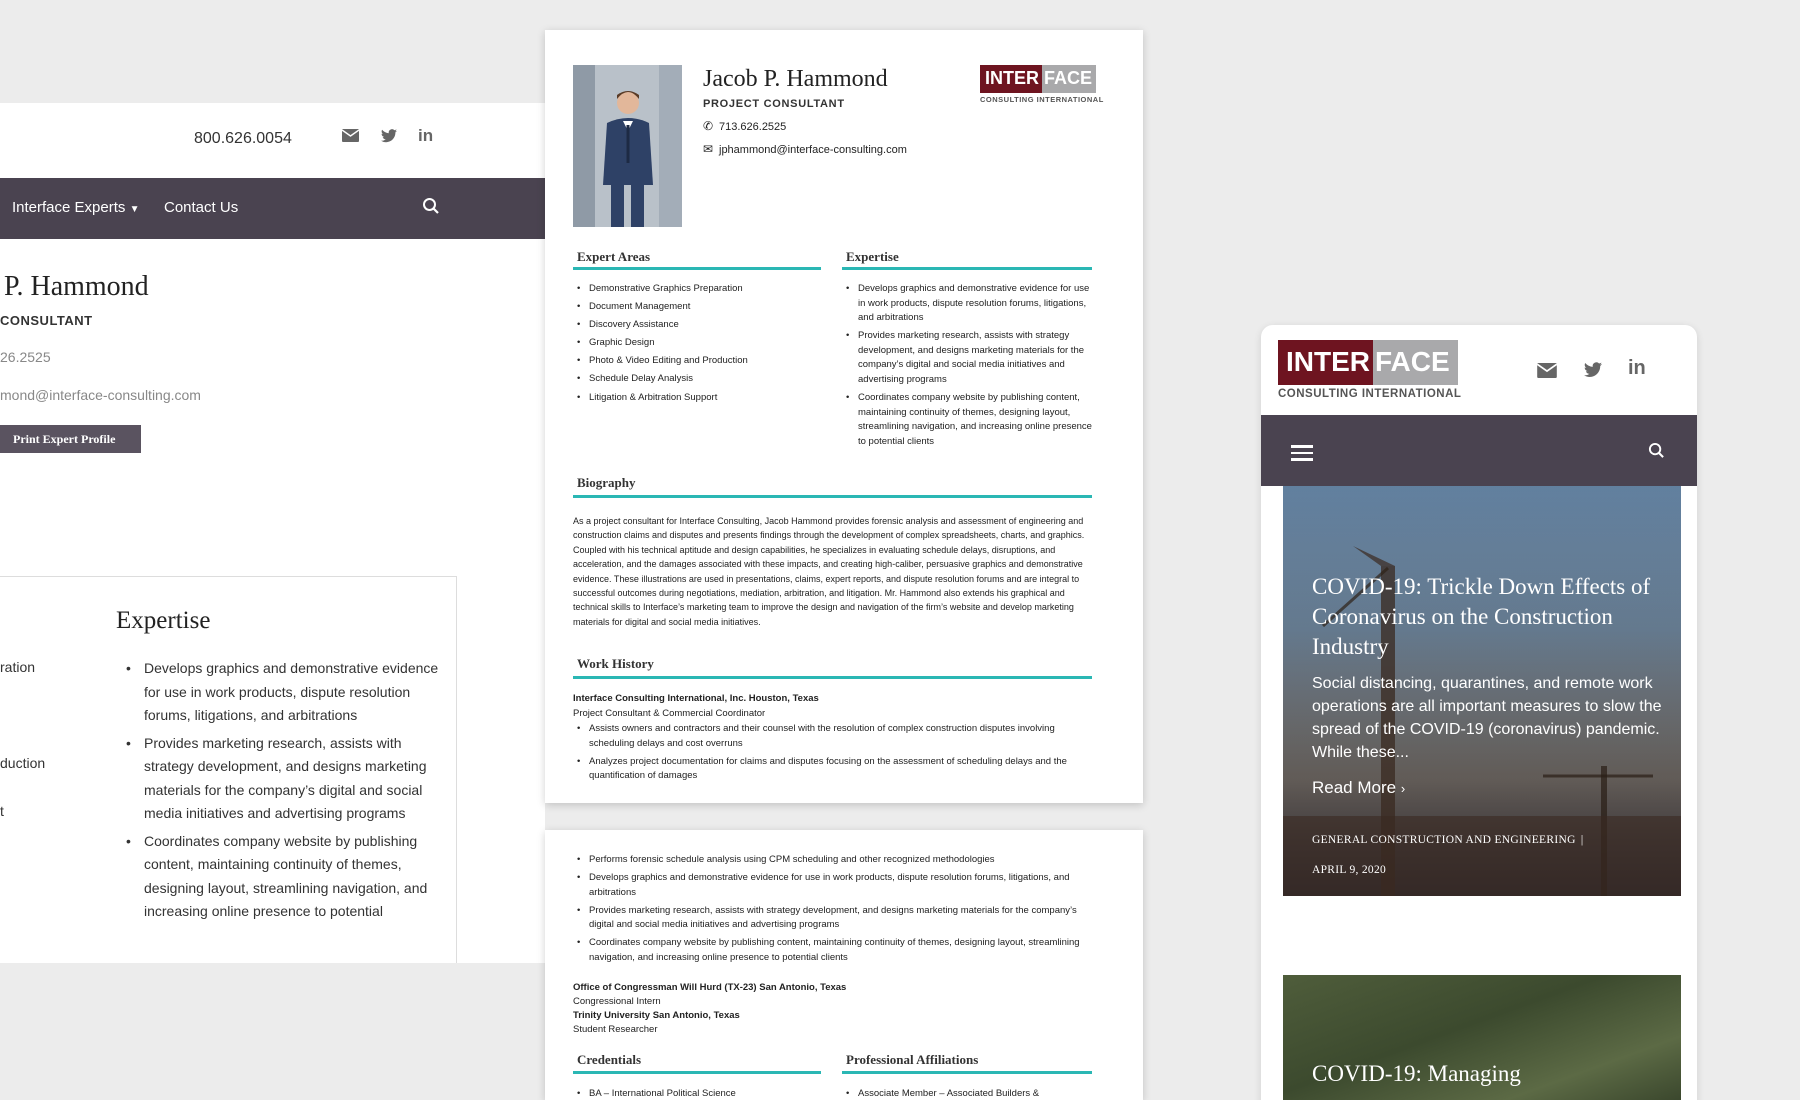  I want to click on expert-area-fragment: ration, so click(18, 667).